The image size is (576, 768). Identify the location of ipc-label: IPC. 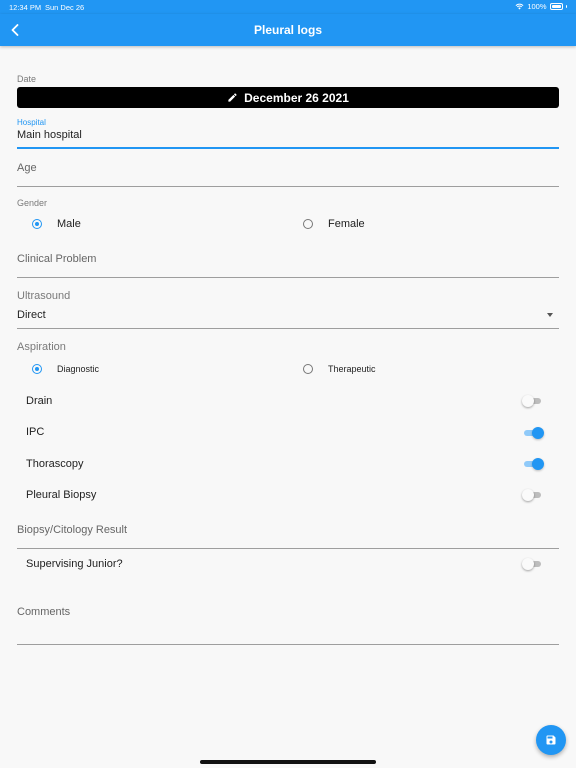
(35, 432).